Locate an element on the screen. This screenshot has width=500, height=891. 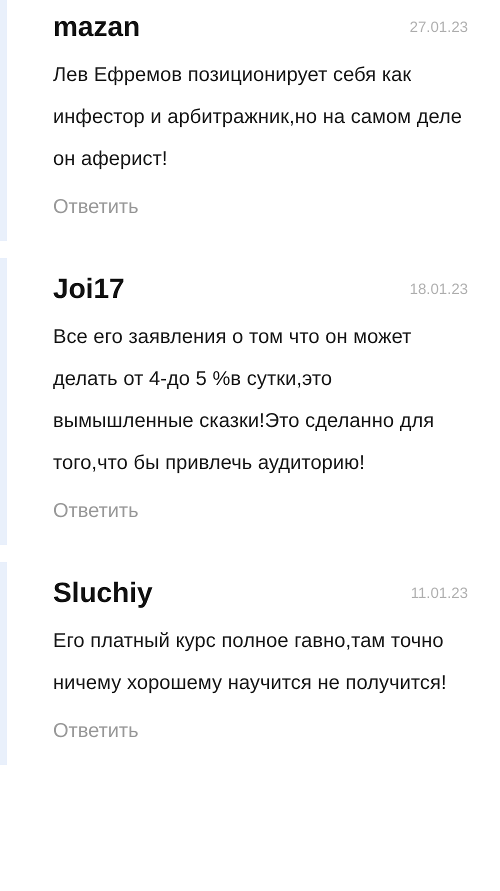
comment-date: 18.01.23 is located at coordinates (439, 289).